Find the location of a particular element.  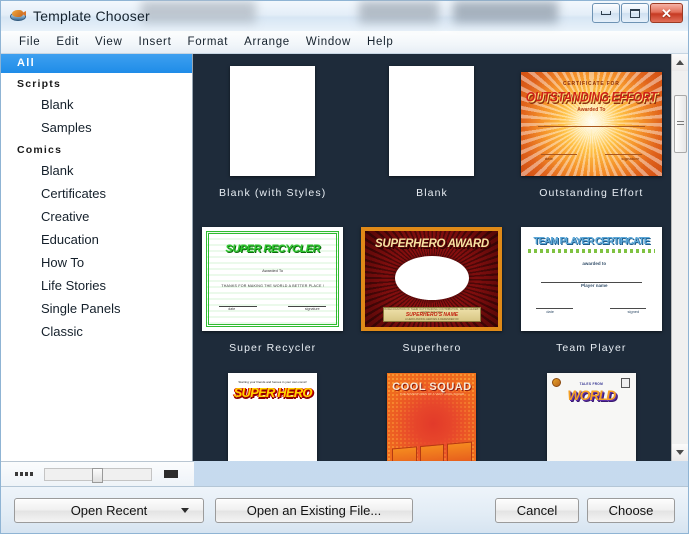

template-thumb-wrap: TALES FROM WORLD MORE ADVENTURES INSIDE! is located at coordinates (591, 413).